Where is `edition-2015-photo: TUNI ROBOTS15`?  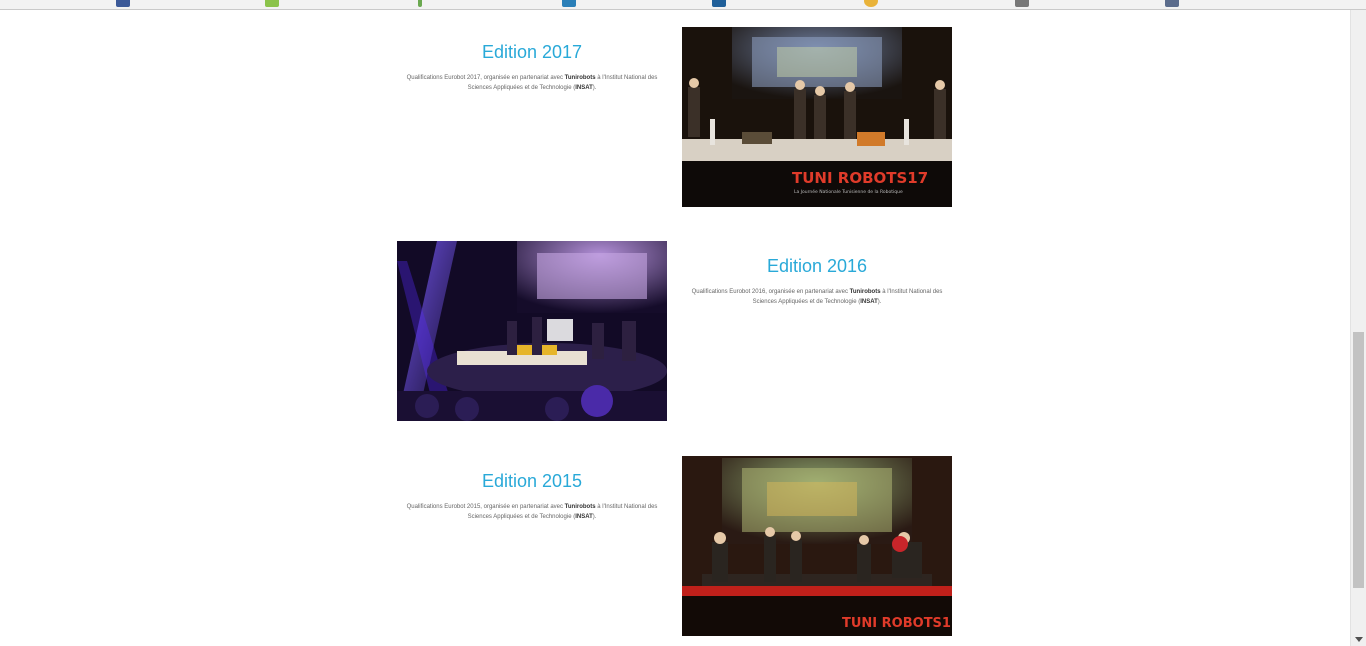
edition-2015-photo: TUNI ROBOTS15 is located at coordinates (817, 546).